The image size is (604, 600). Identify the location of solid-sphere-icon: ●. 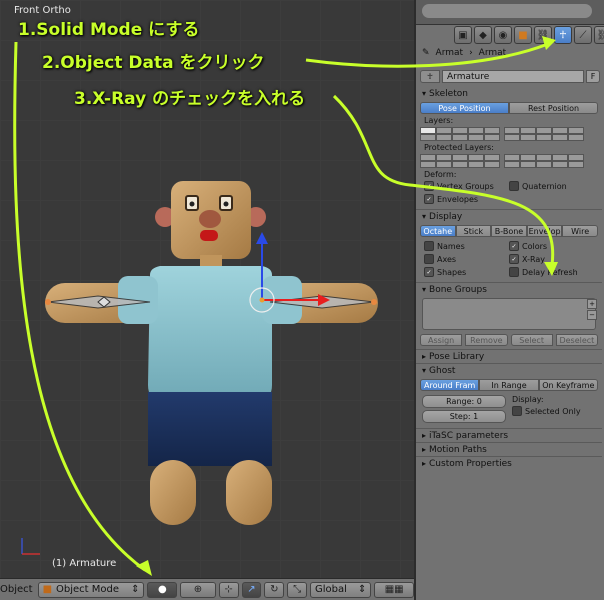
(162, 589).